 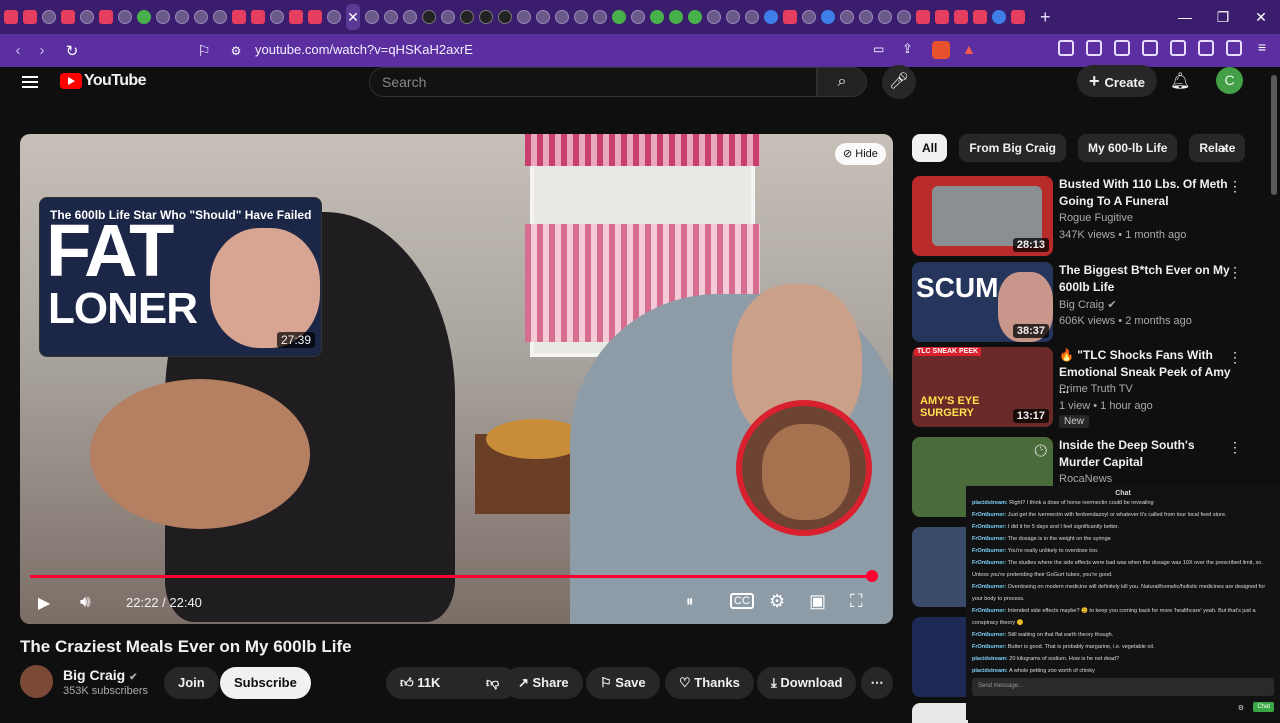 What do you see at coordinates (85, 602) in the screenshot?
I see `volume-icon: 🔊︎` at bounding box center [85, 602].